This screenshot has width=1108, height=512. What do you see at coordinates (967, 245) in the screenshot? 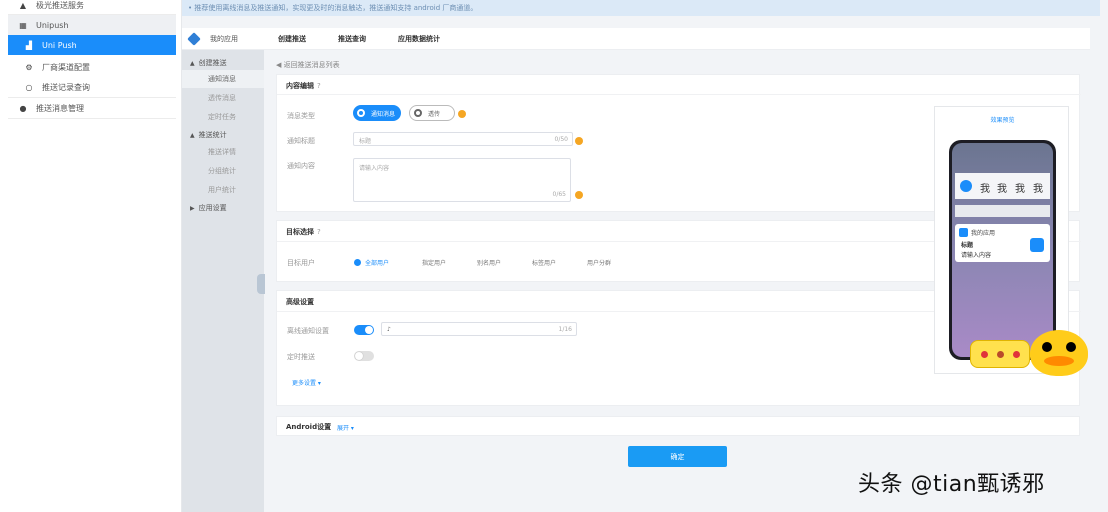
I see `notif-title: 标题` at bounding box center [967, 245].